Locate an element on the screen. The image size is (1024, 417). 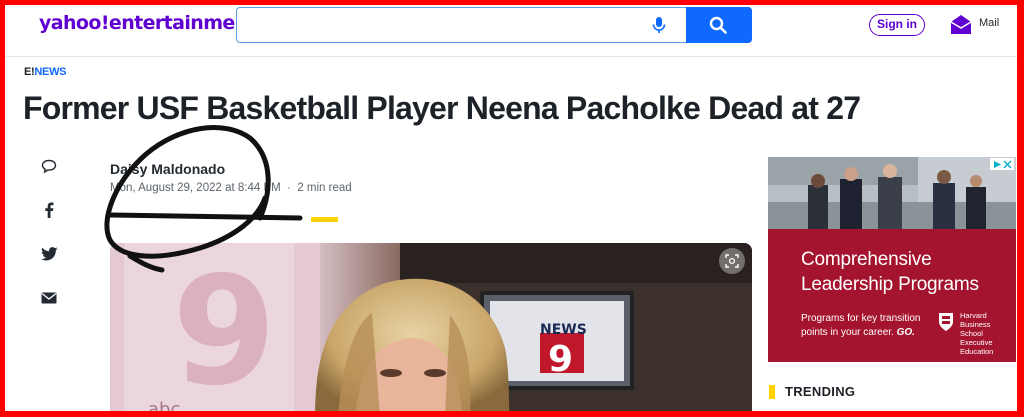
close-icon is located at coordinates (1007, 164).